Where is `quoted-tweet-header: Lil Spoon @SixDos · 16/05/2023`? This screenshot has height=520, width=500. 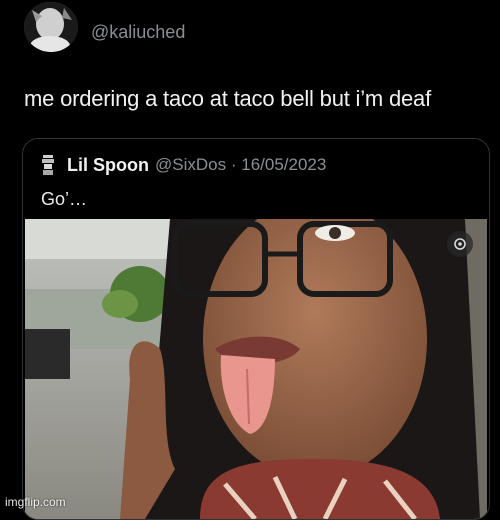
quoted-tweet-header: Lil Spoon @SixDos · 16/05/2023 is located at coordinates (182, 165).